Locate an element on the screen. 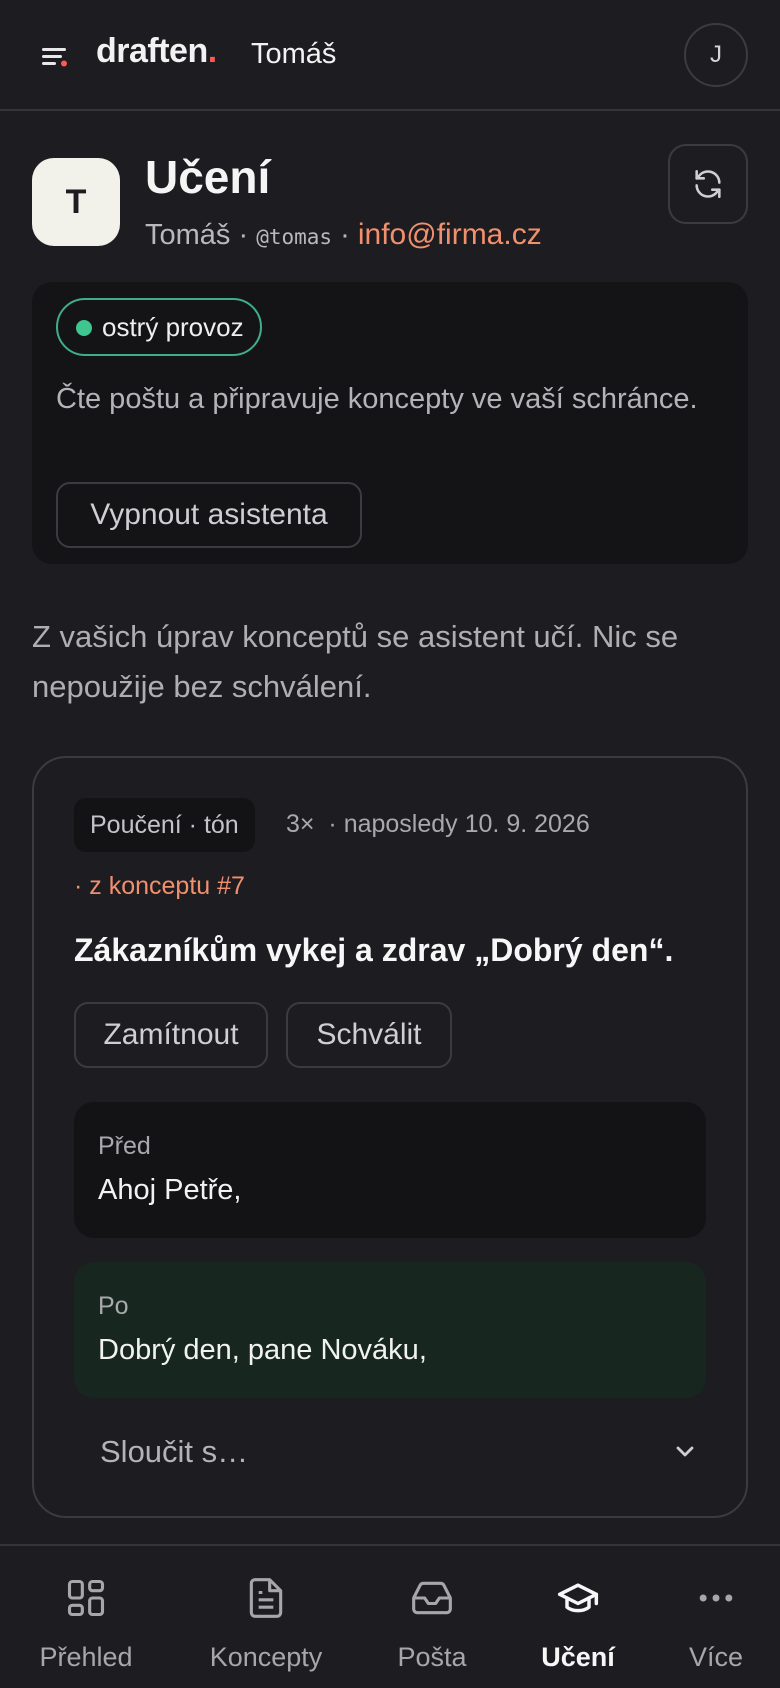  status-badge: ostrý provoz is located at coordinates (159, 327).